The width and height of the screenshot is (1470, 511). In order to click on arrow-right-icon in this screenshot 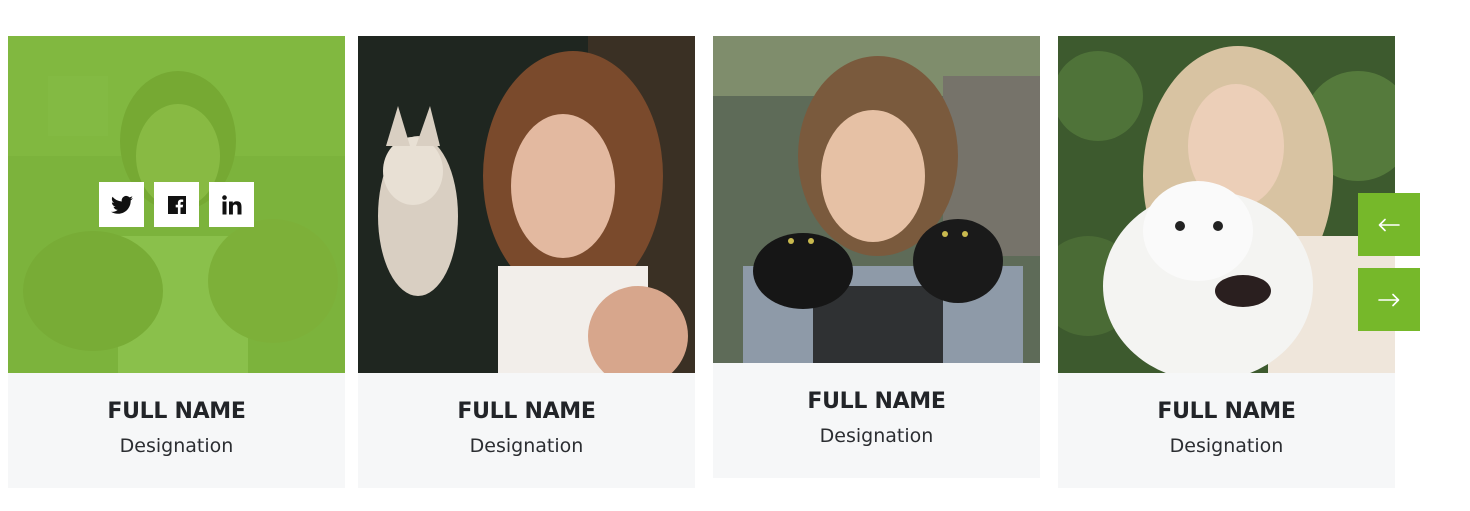, I will do `click(1389, 299)`.